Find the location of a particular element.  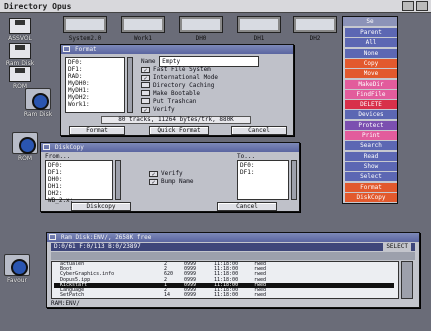

list-item: RAD: is located at coordinates (95, 76).